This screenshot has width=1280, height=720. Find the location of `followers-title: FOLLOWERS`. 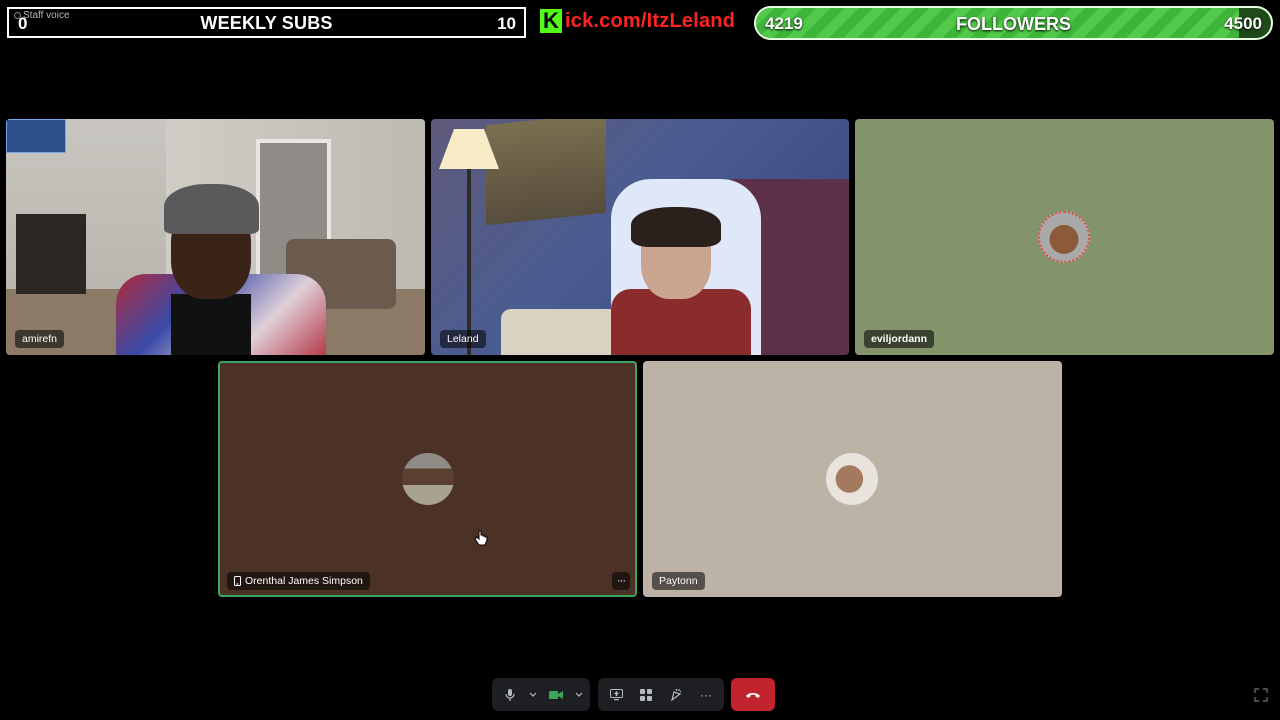

followers-title: FOLLOWERS is located at coordinates (1013, 24).